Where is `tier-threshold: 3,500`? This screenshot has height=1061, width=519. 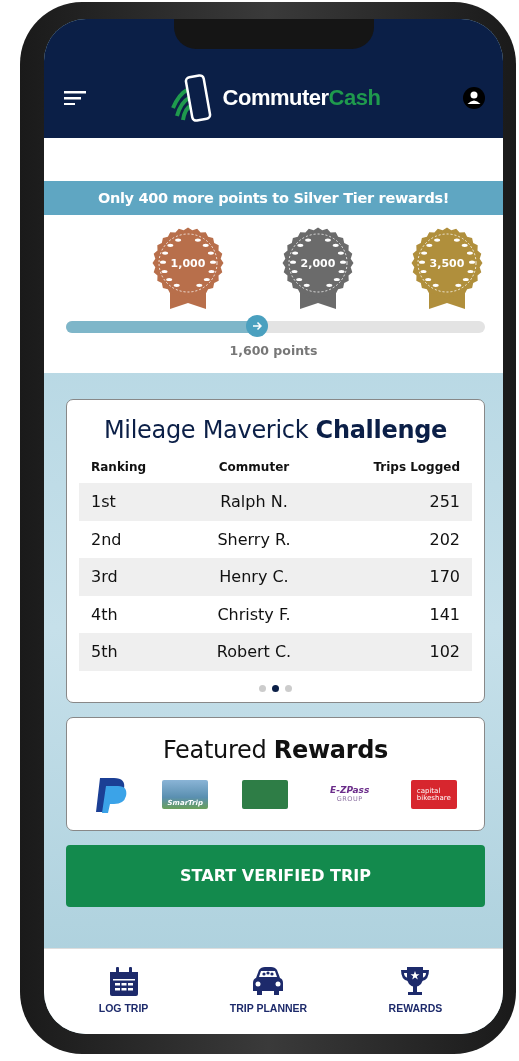
tier-threshold: 3,500 is located at coordinates (447, 263).